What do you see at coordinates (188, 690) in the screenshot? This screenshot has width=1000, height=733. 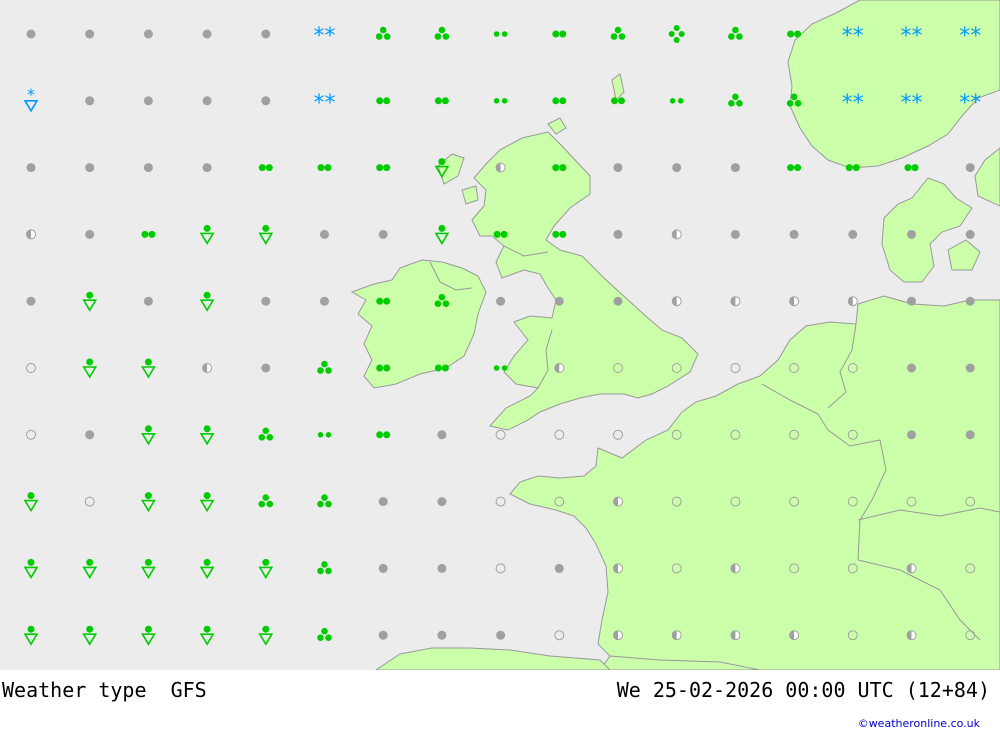 I see `model-name: GFS` at bounding box center [188, 690].